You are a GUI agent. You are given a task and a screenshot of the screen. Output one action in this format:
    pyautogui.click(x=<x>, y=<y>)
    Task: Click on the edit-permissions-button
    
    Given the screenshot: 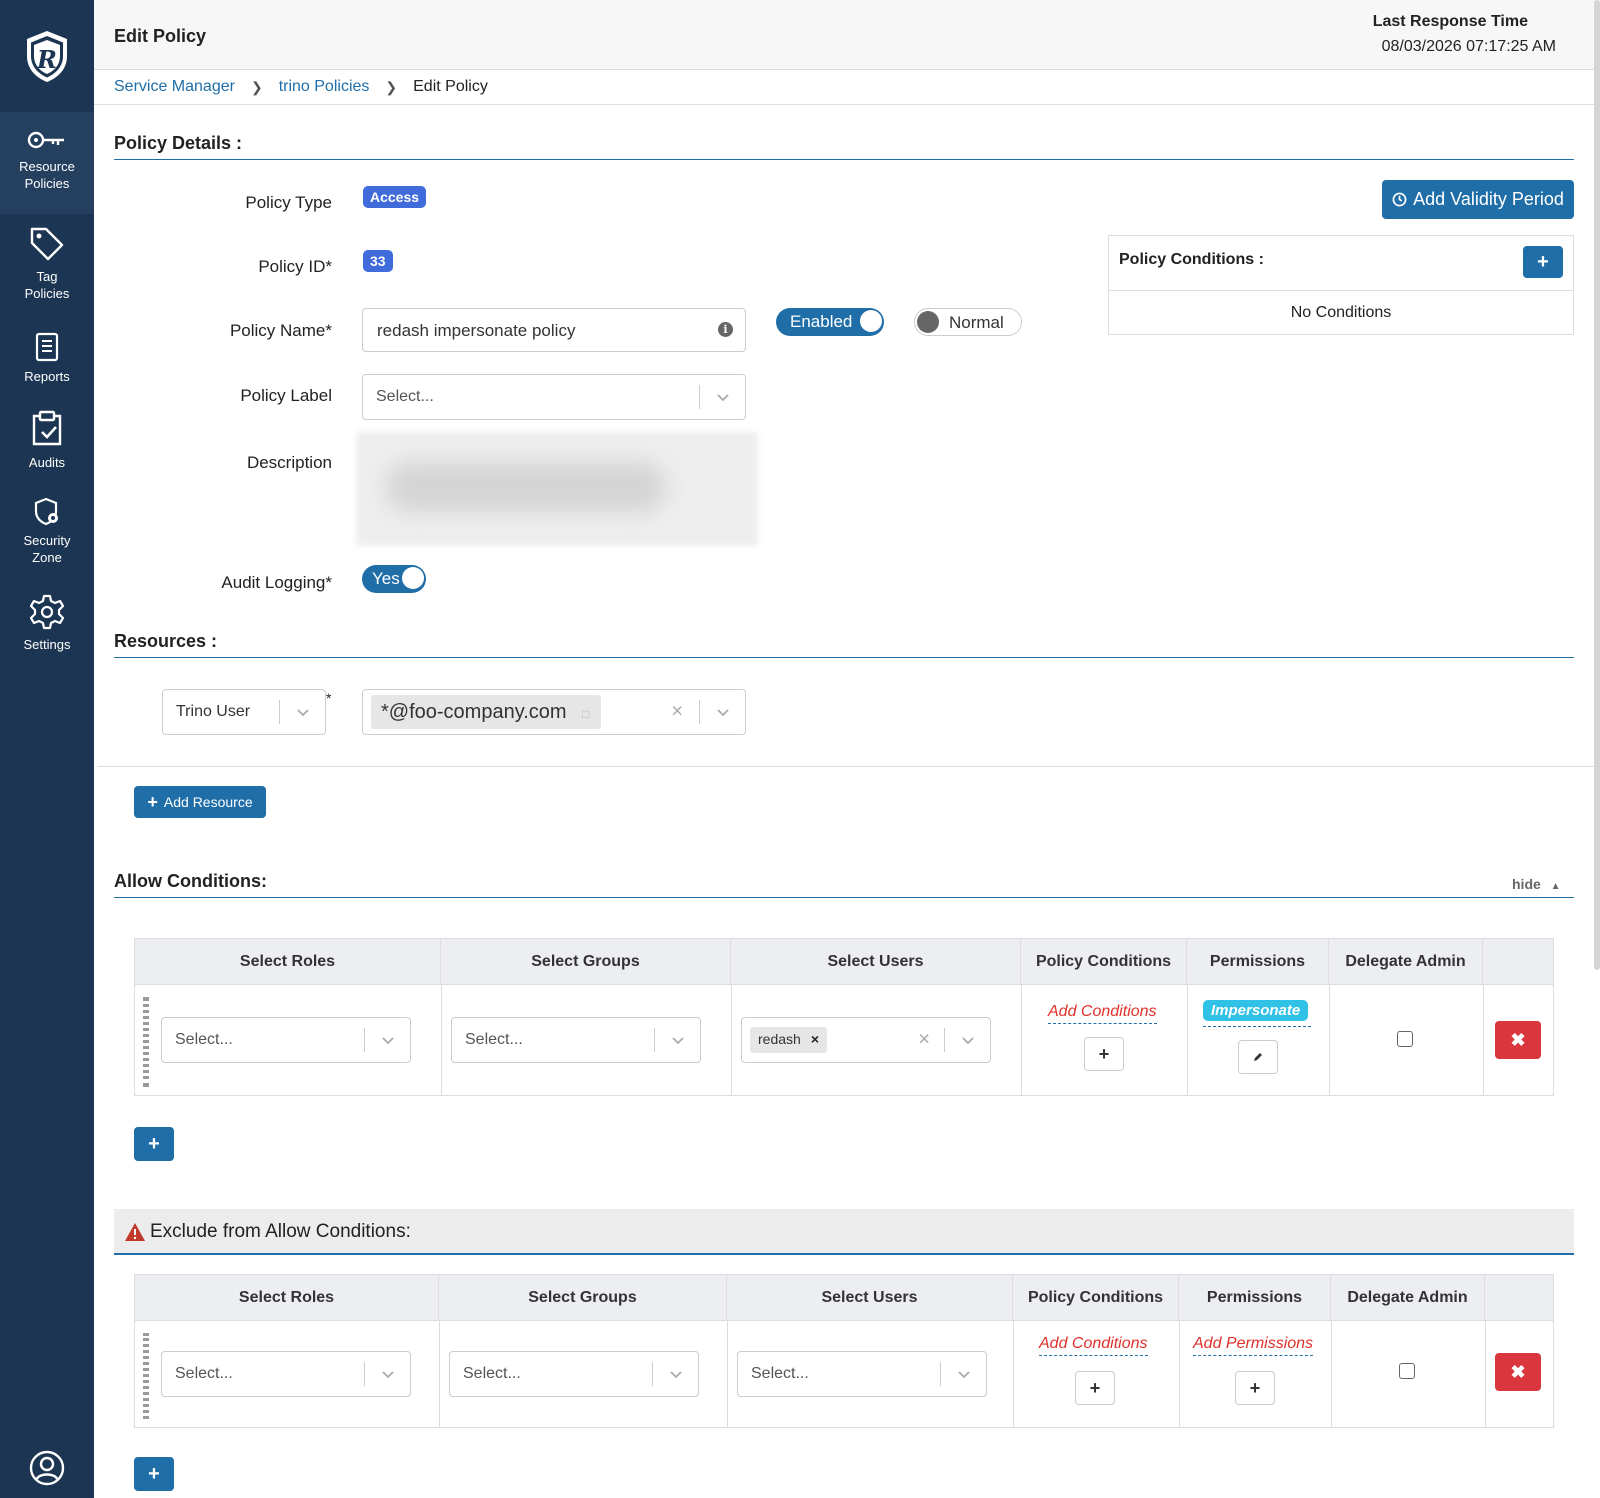 What is the action you would take?
    pyautogui.click(x=1258, y=1057)
    